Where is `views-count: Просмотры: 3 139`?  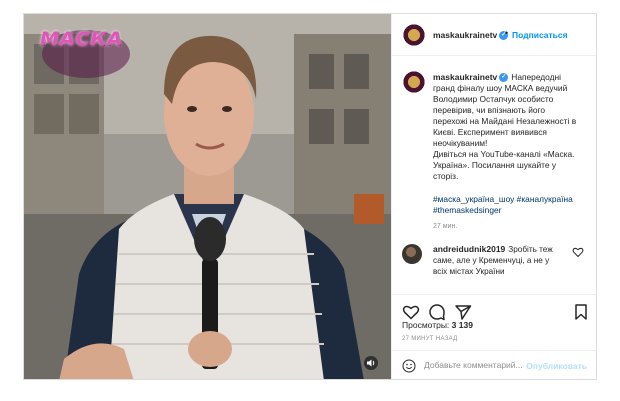 views-count: Просмотры: 3 139 is located at coordinates (437, 325).